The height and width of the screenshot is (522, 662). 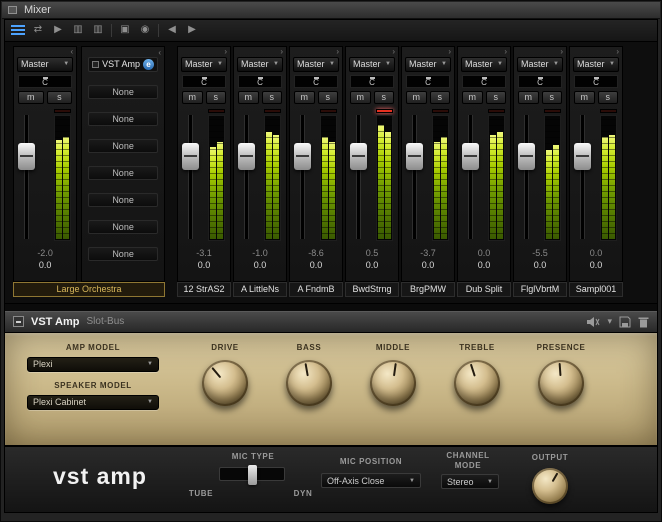 What do you see at coordinates (596, 289) in the screenshot?
I see `channel-name-label: Sampl001` at bounding box center [596, 289].